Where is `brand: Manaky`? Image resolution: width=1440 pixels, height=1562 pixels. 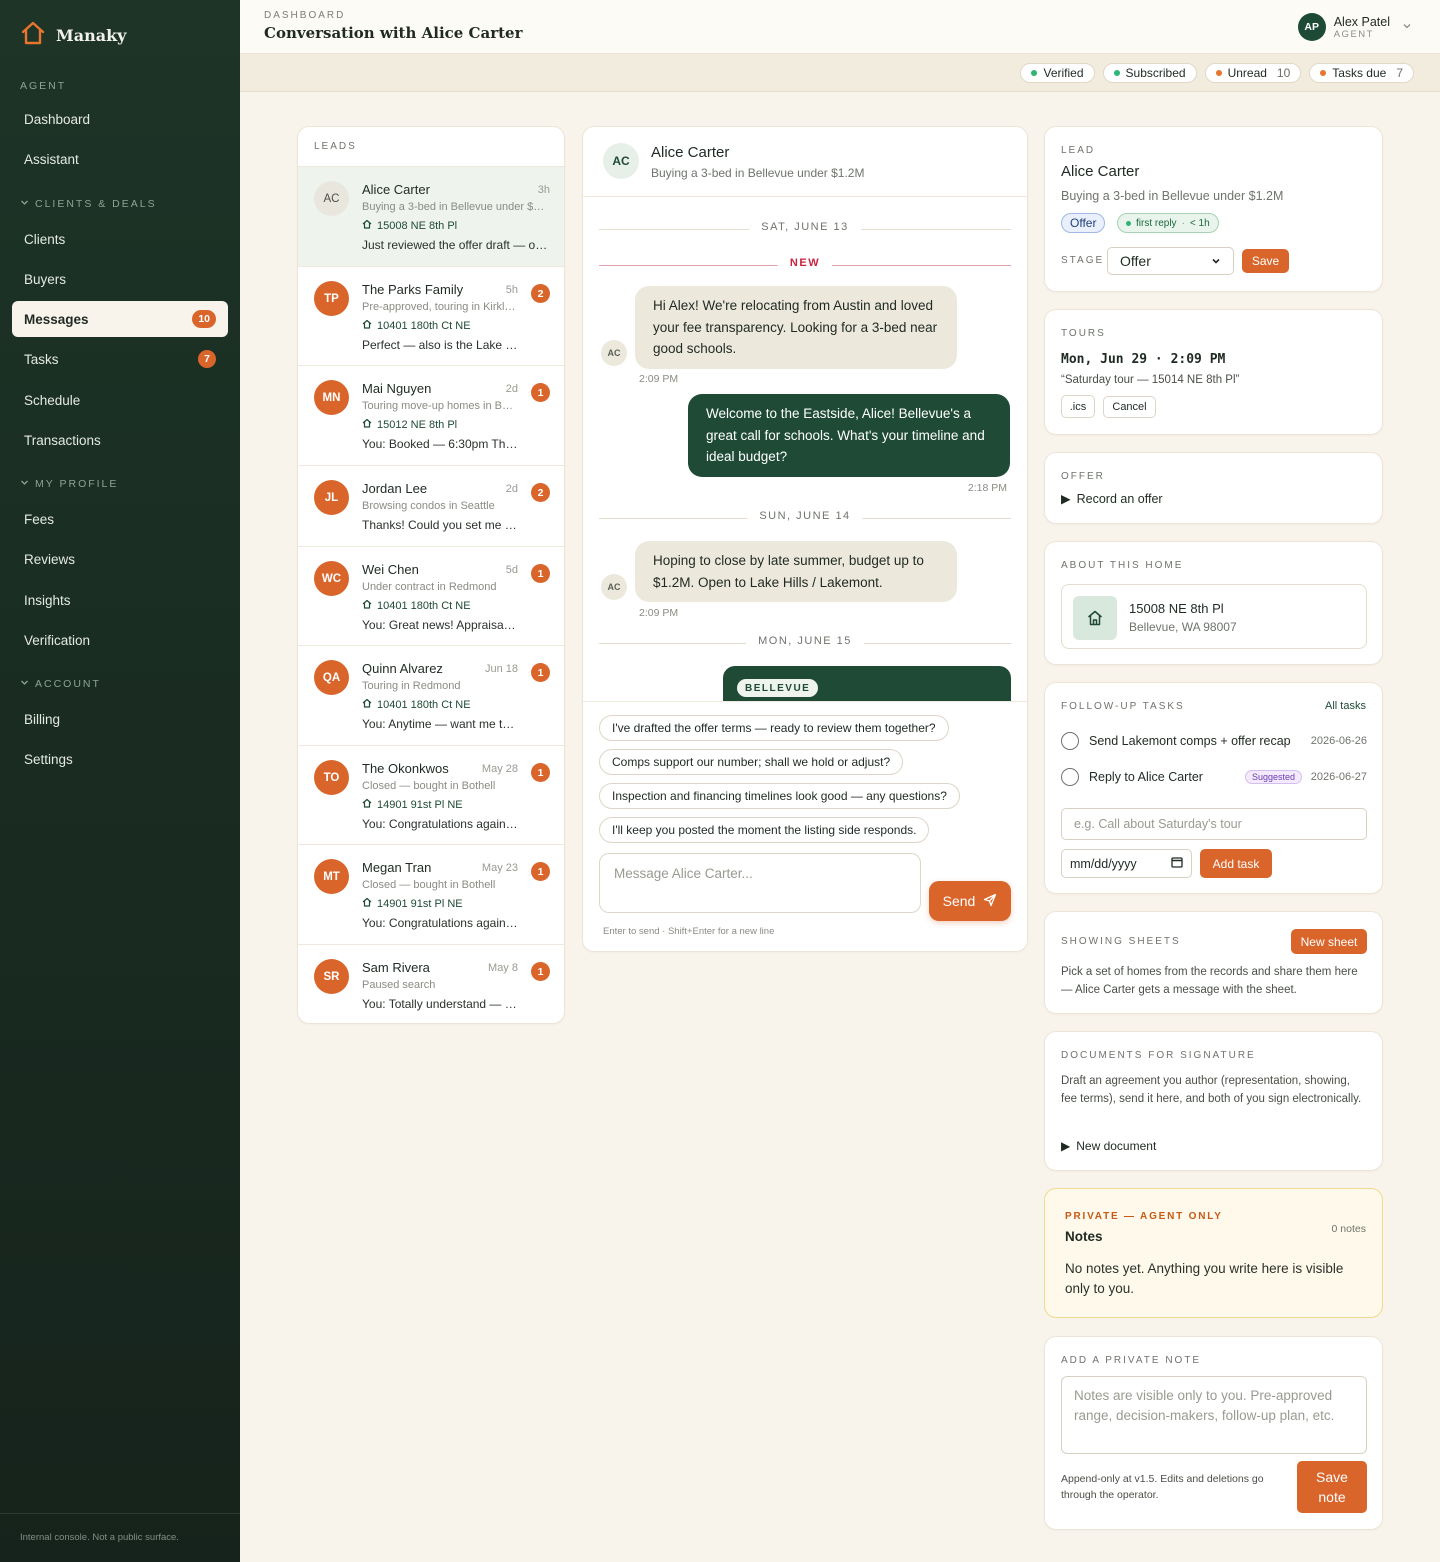 brand: Manaky is located at coordinates (73, 35).